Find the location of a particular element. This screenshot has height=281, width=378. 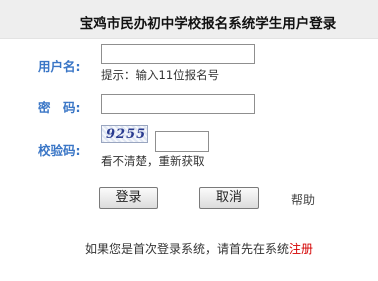

login-button: 登录 is located at coordinates (128, 198).